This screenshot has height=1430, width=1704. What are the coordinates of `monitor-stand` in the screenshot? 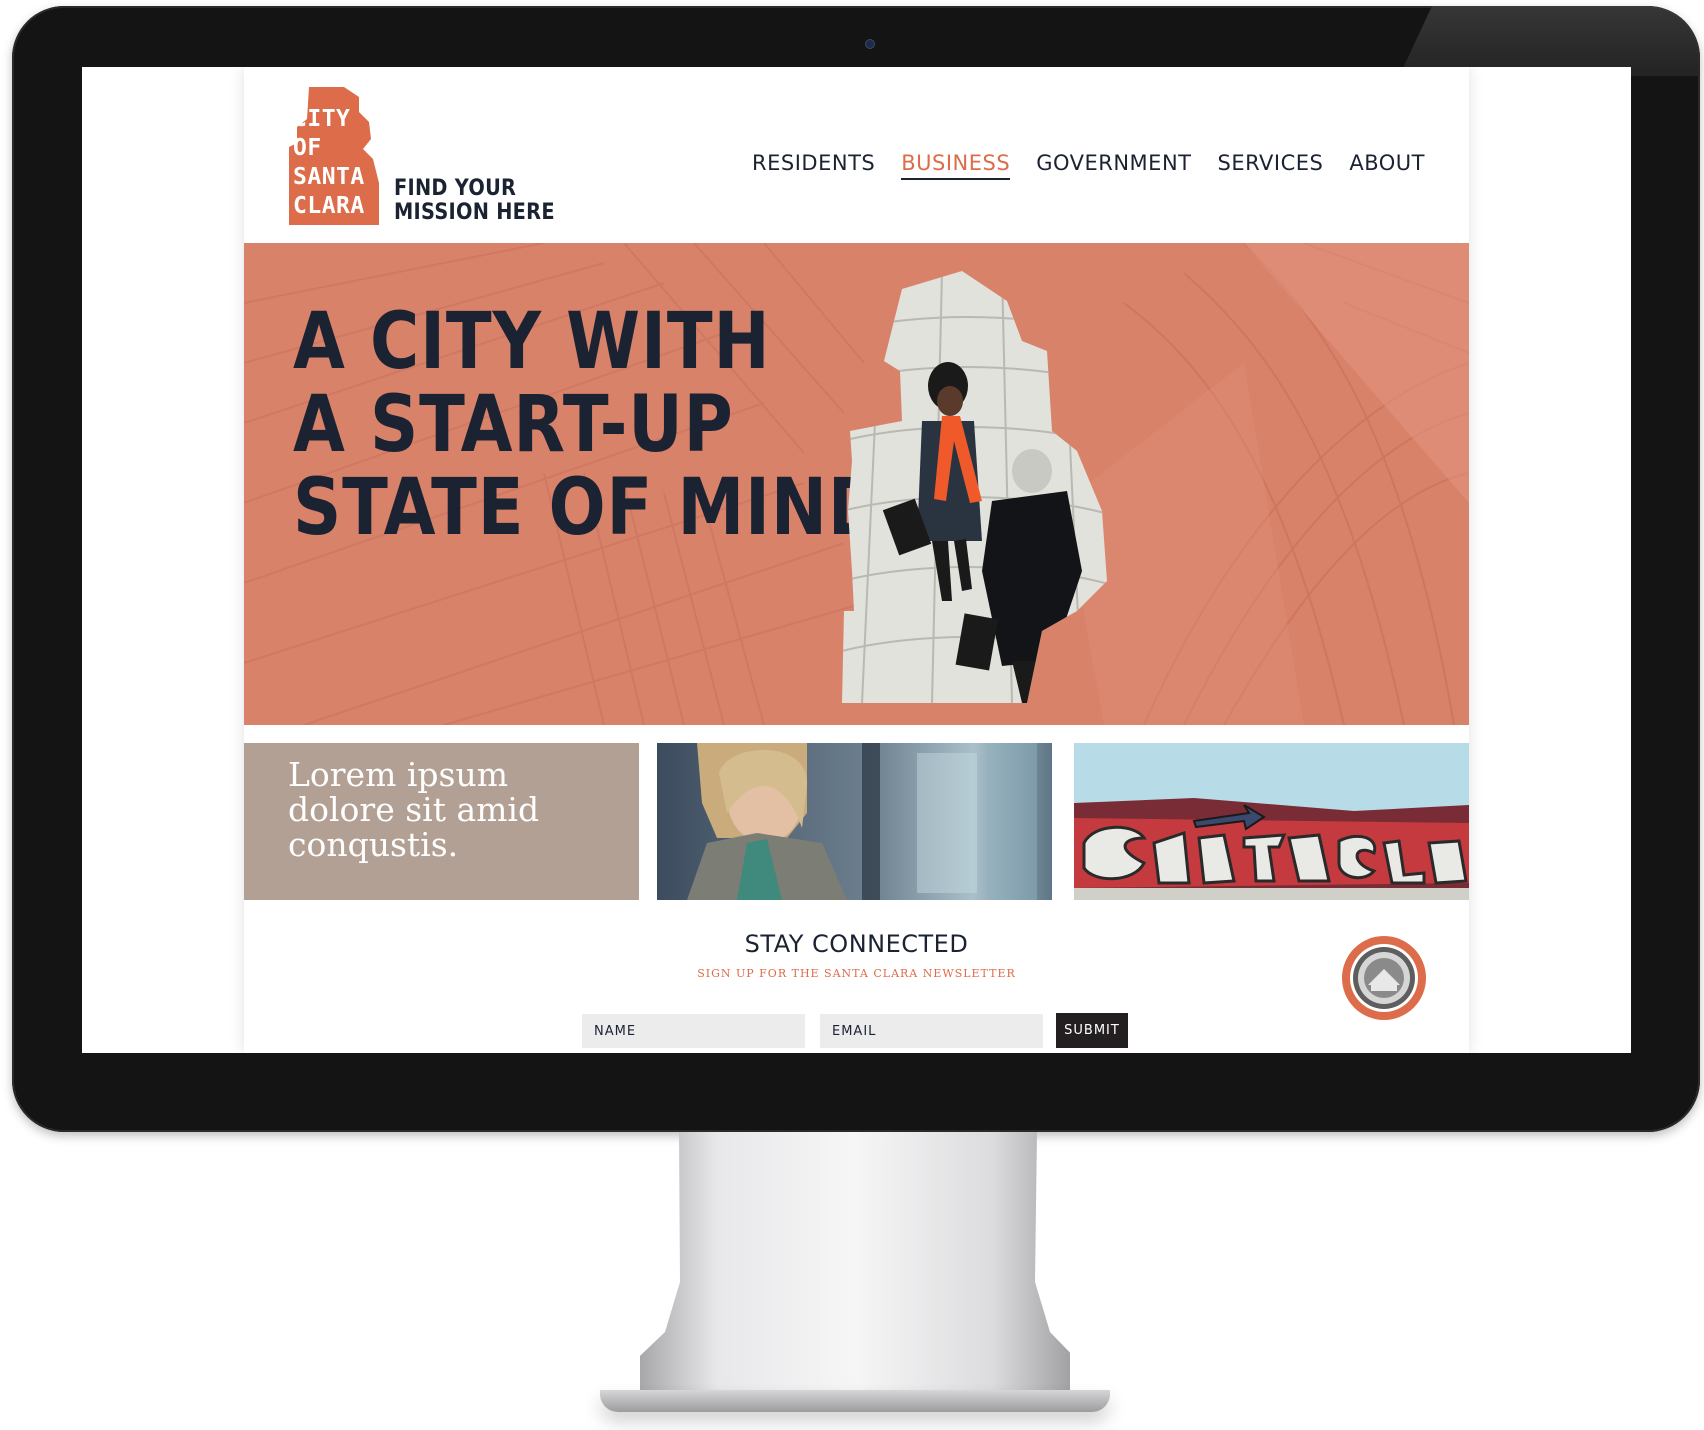 It's located at (855, 1263).